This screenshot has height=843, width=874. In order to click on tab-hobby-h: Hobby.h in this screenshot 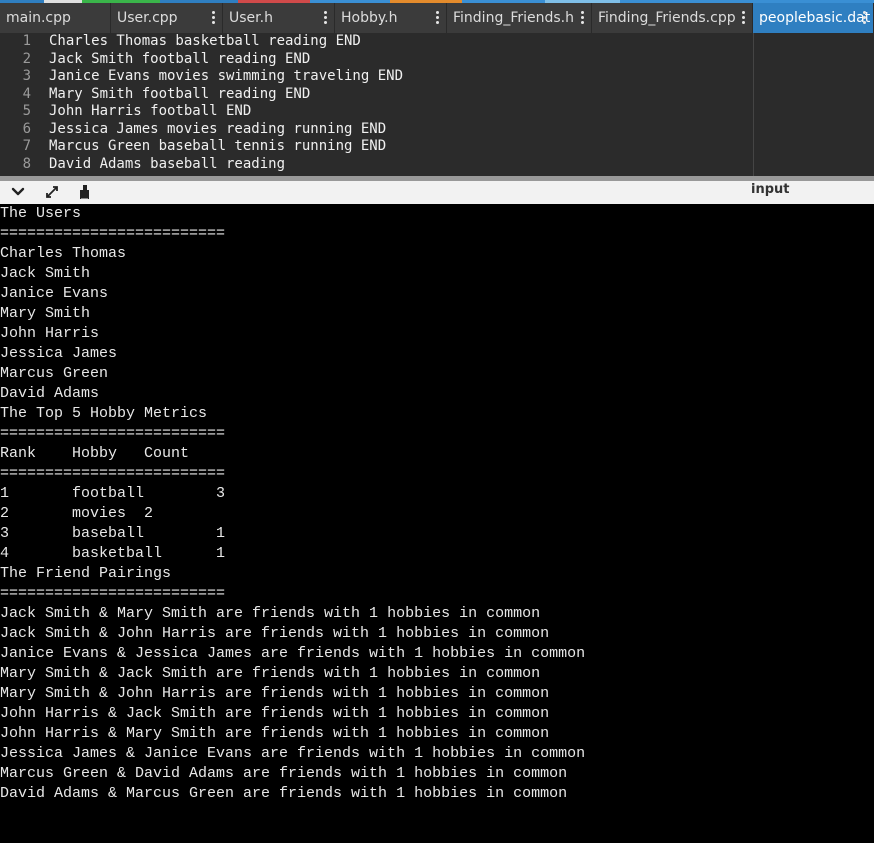, I will do `click(391, 18)`.